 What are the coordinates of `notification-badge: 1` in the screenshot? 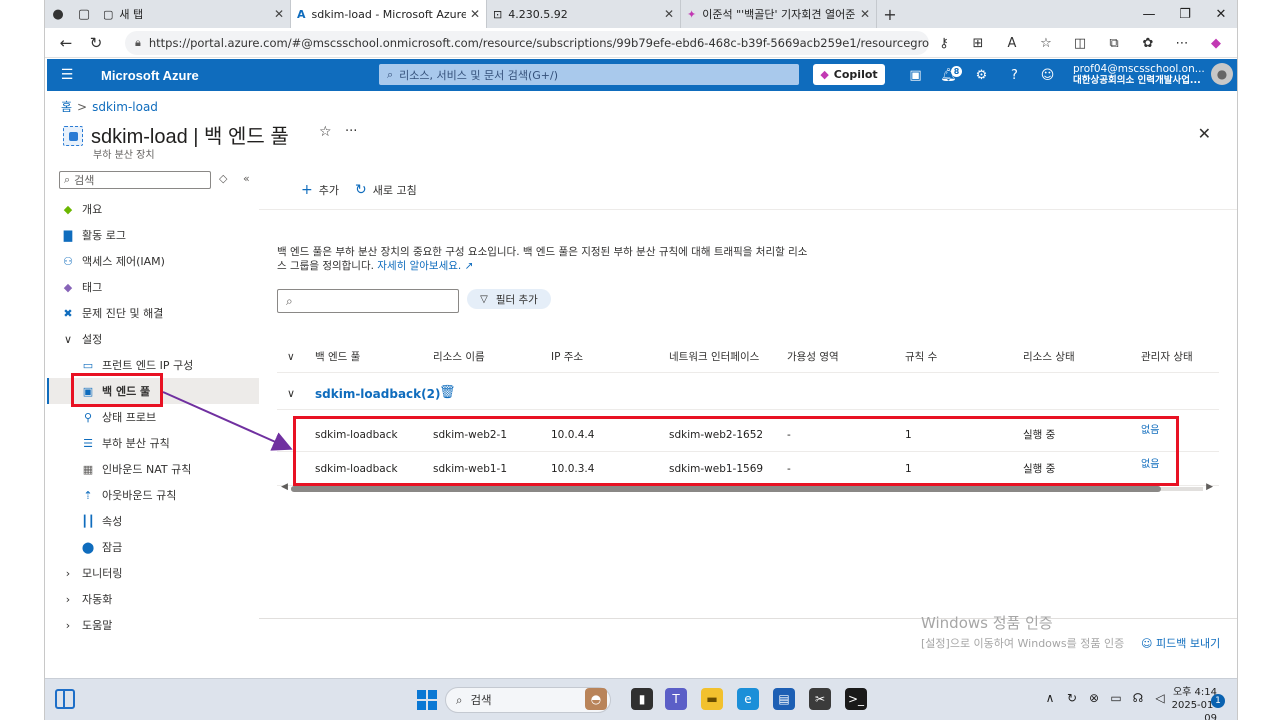 It's located at (1218, 701).